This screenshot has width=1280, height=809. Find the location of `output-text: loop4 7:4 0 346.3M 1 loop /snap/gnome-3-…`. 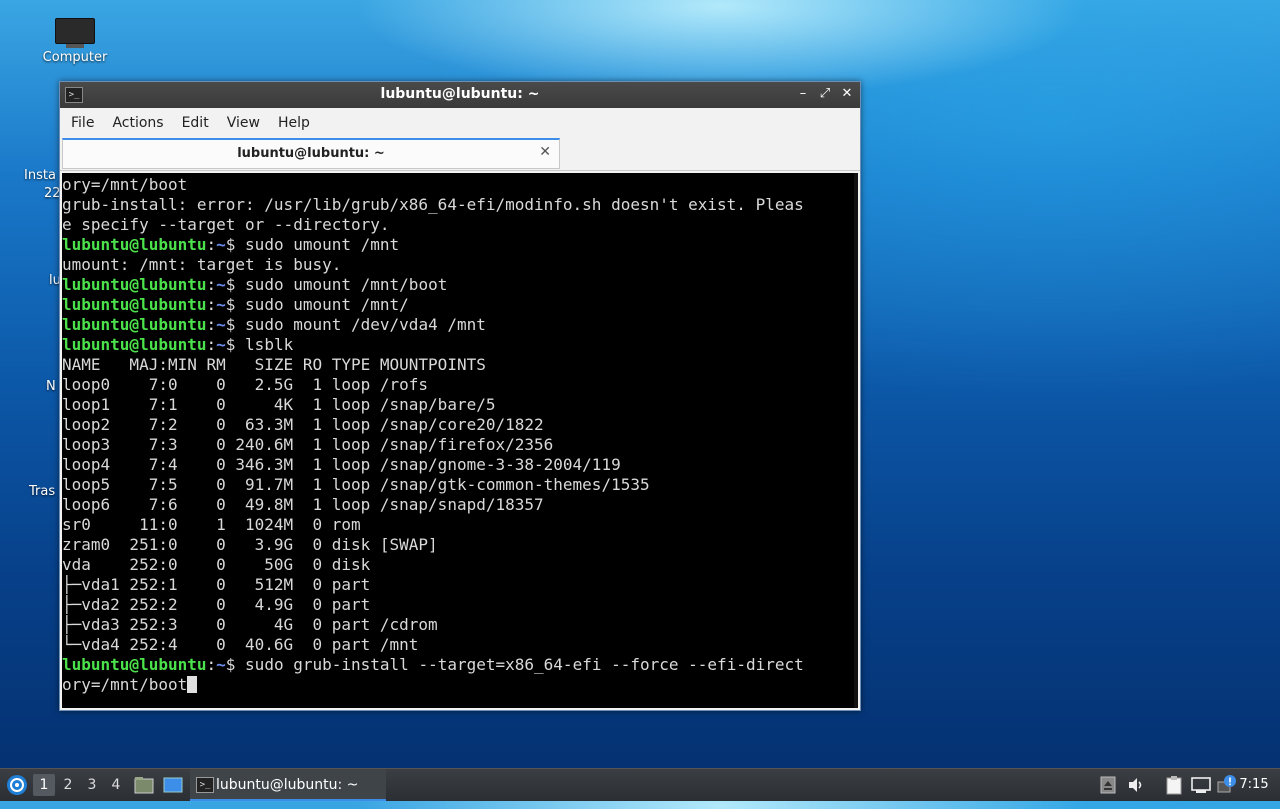

output-text: loop4 7:4 0 346.3M 1 loop /snap/gnome-3-… is located at coordinates (341, 464).